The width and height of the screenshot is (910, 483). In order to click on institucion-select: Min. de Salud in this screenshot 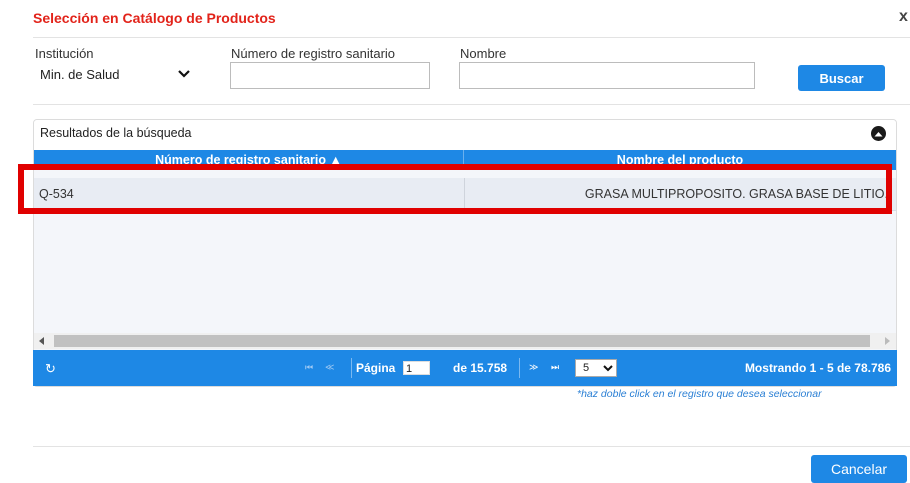, I will do `click(114, 74)`.